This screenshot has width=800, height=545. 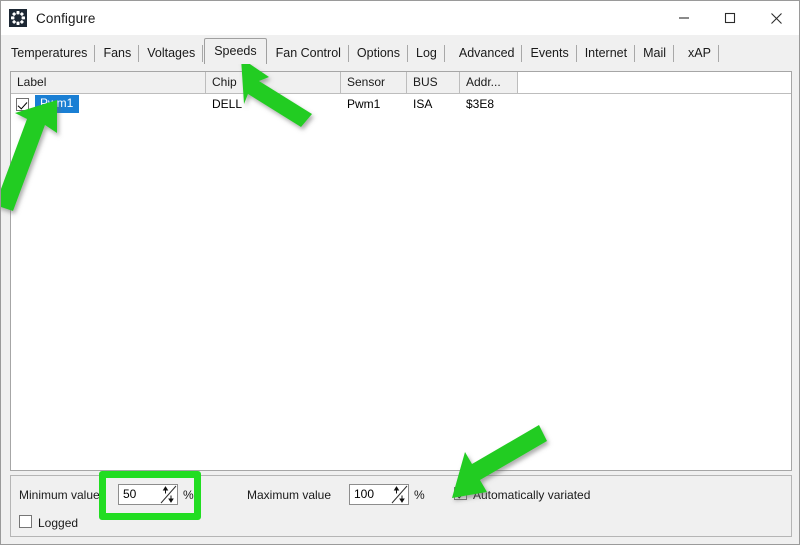 What do you see at coordinates (419, 495) in the screenshot?
I see `maximum-value-unit: %` at bounding box center [419, 495].